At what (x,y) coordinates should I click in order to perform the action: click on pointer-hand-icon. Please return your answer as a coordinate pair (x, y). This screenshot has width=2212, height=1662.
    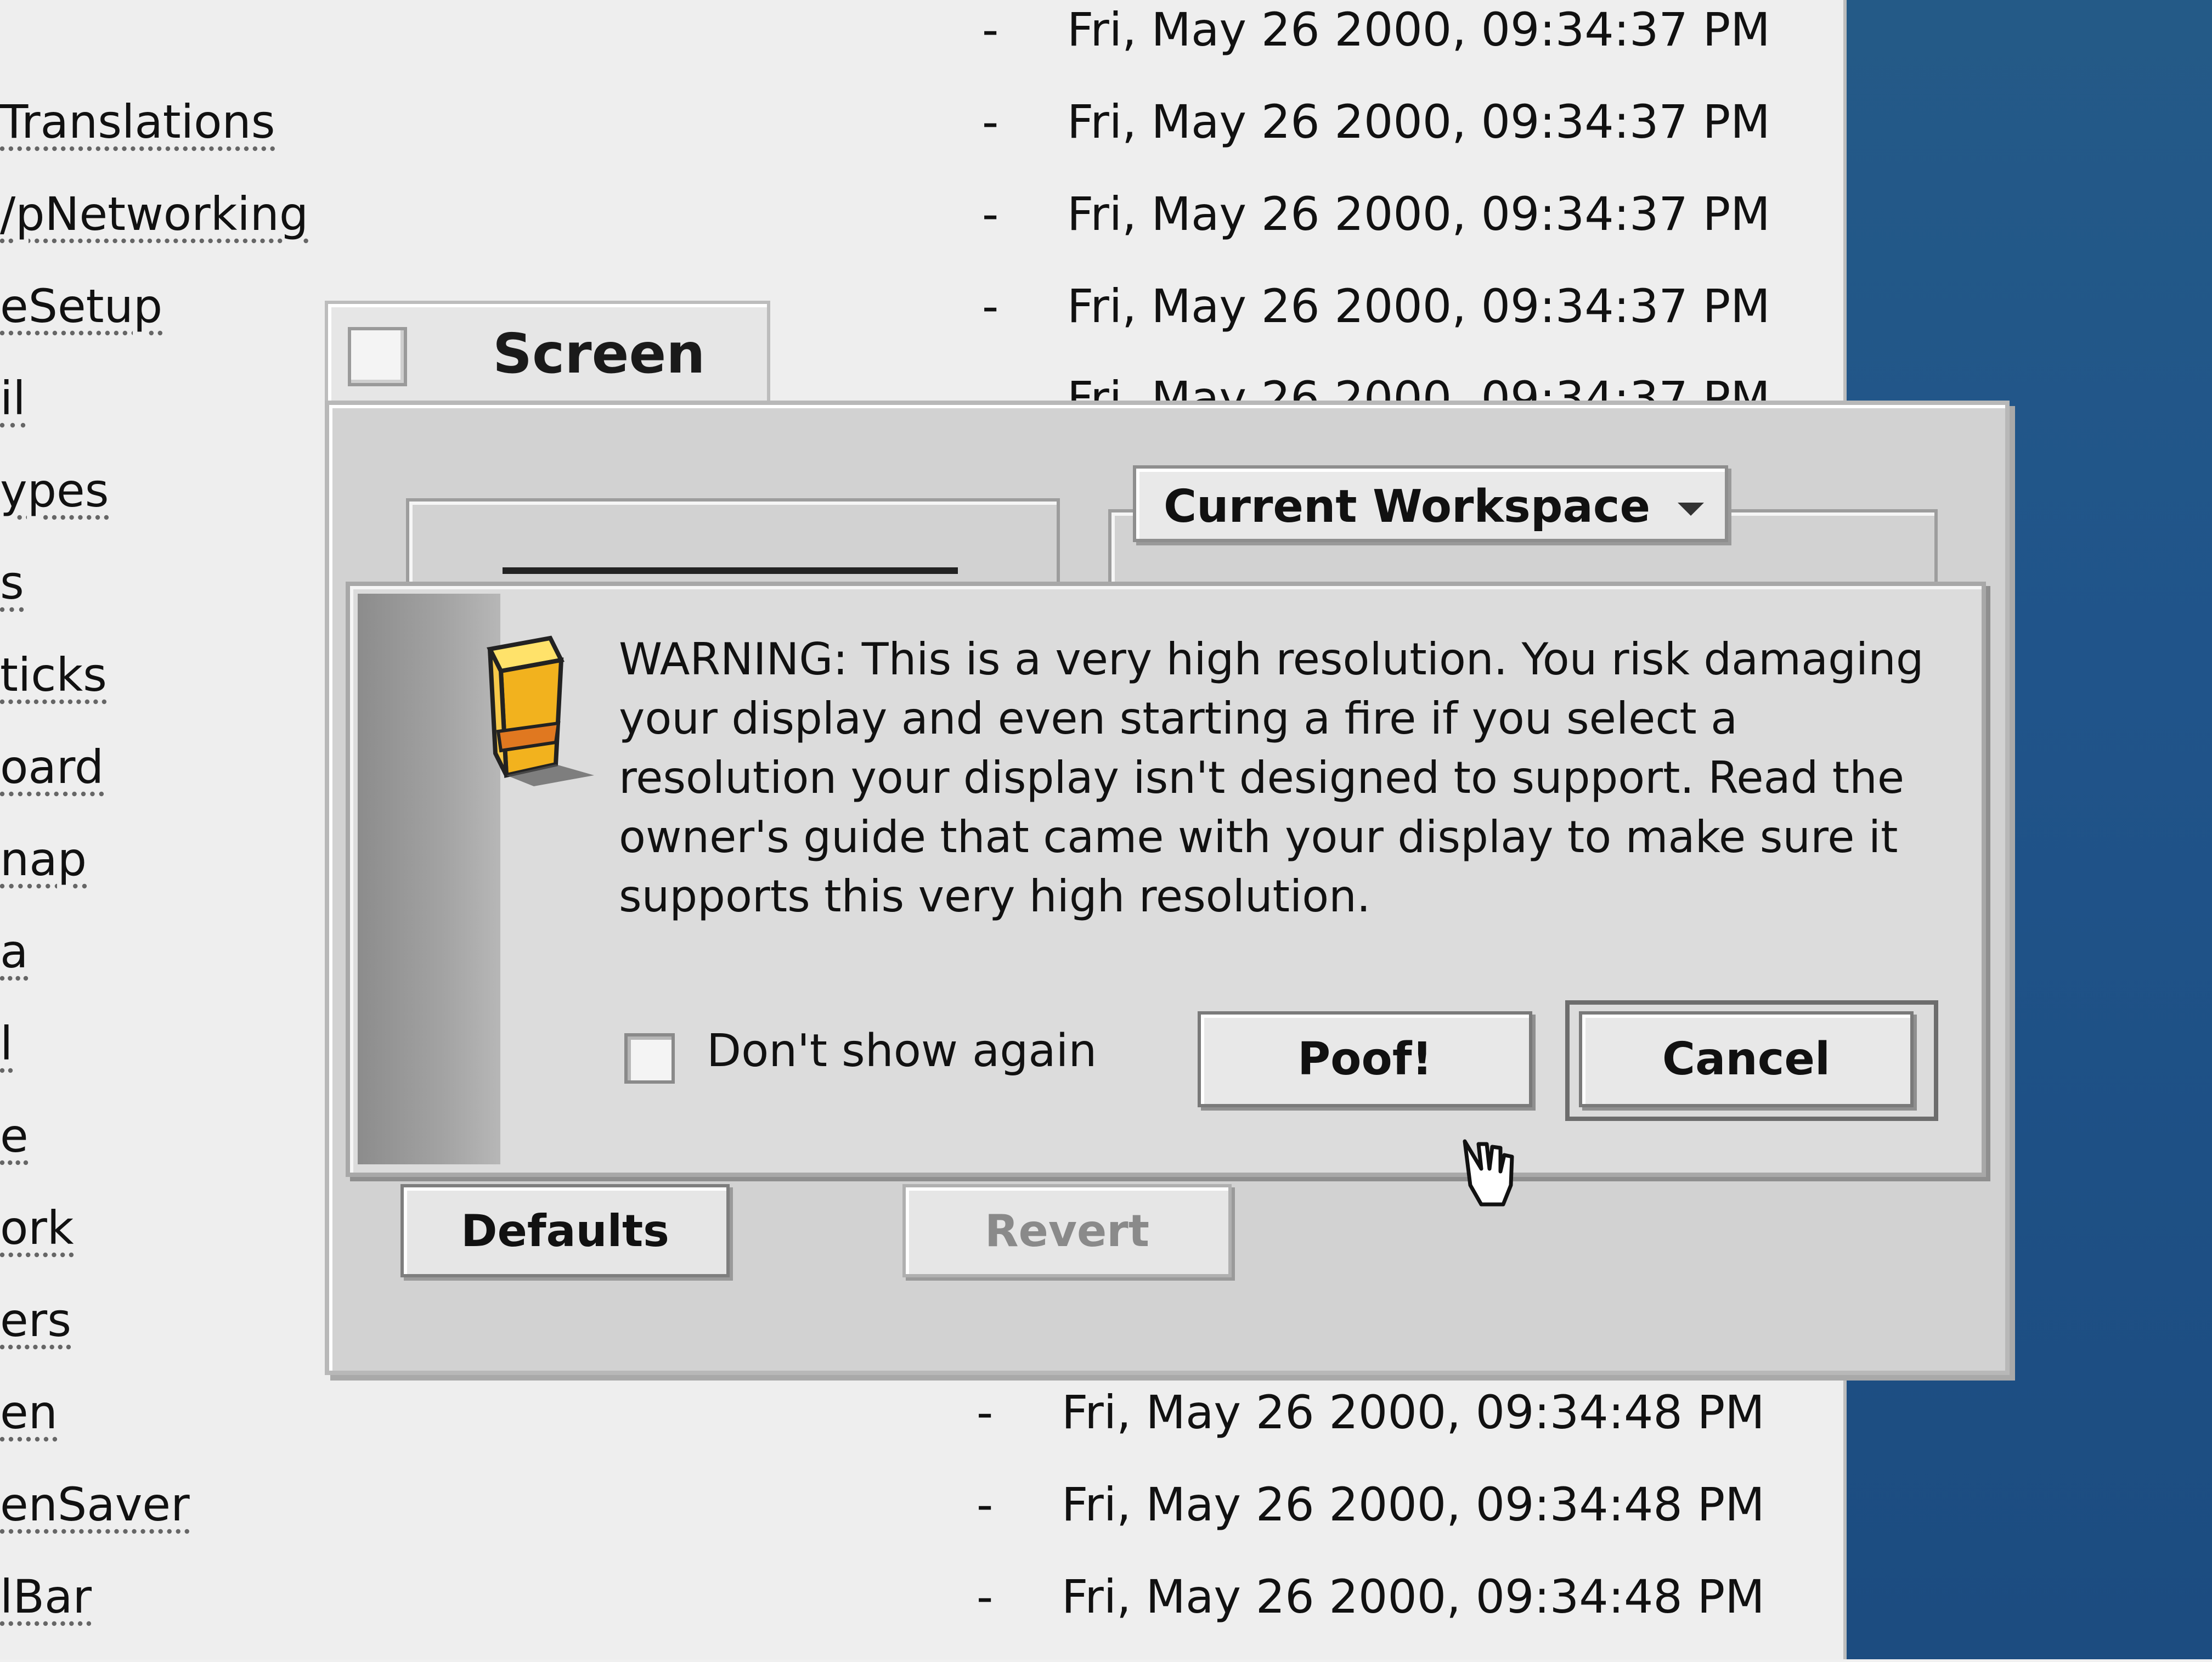
    Looking at the image, I should click on (1489, 1173).